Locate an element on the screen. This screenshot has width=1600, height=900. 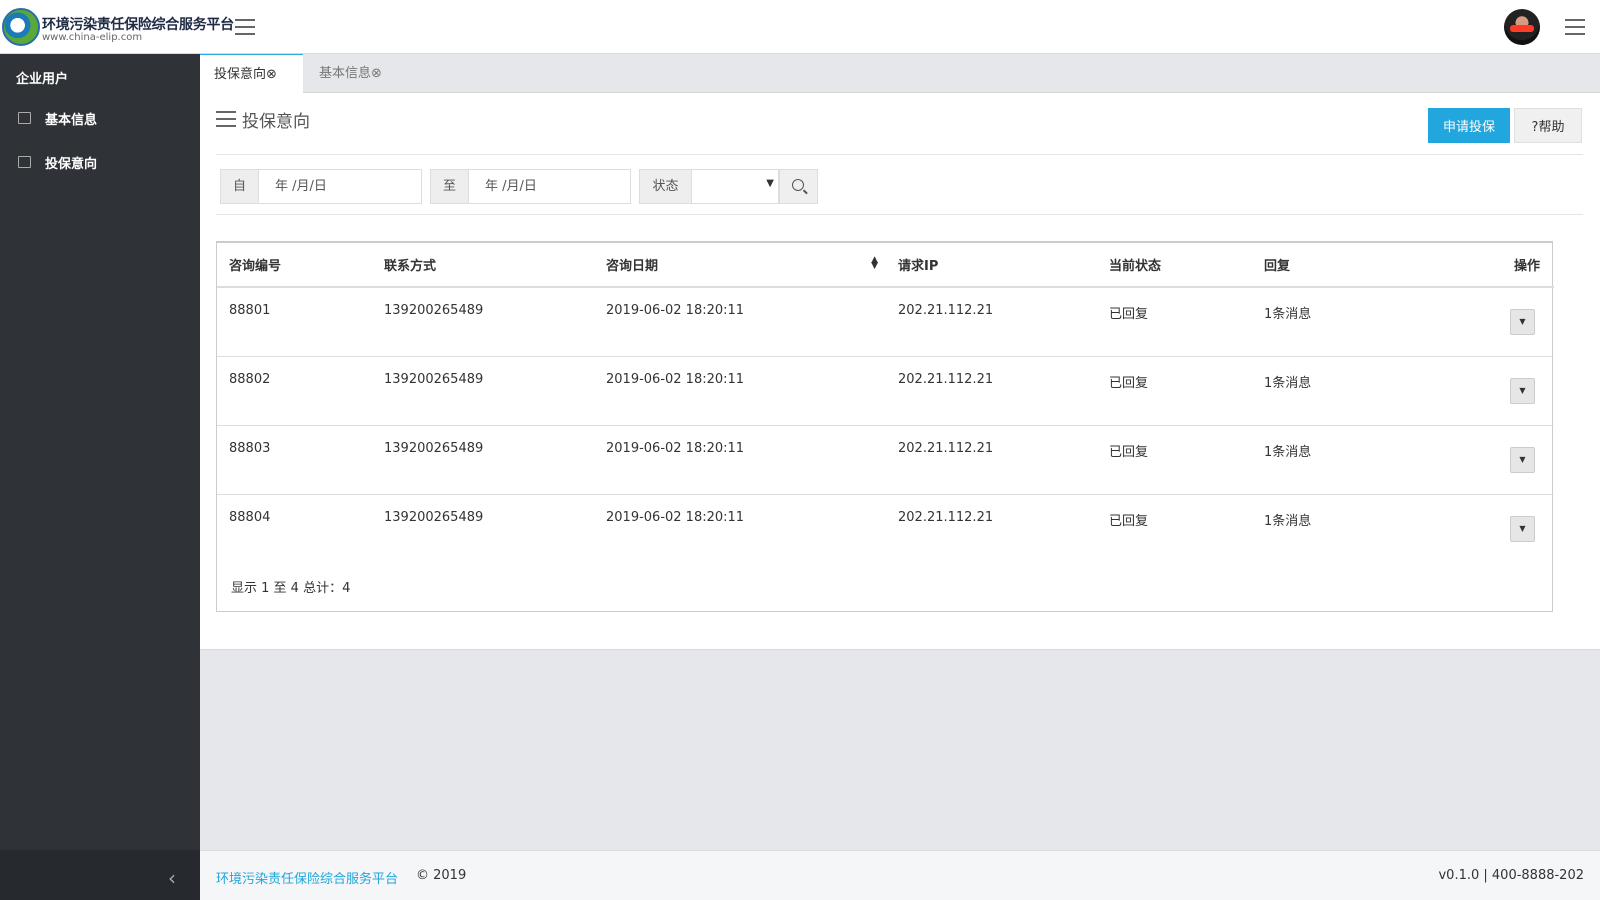
to-date-label: 至 is located at coordinates (449, 186).